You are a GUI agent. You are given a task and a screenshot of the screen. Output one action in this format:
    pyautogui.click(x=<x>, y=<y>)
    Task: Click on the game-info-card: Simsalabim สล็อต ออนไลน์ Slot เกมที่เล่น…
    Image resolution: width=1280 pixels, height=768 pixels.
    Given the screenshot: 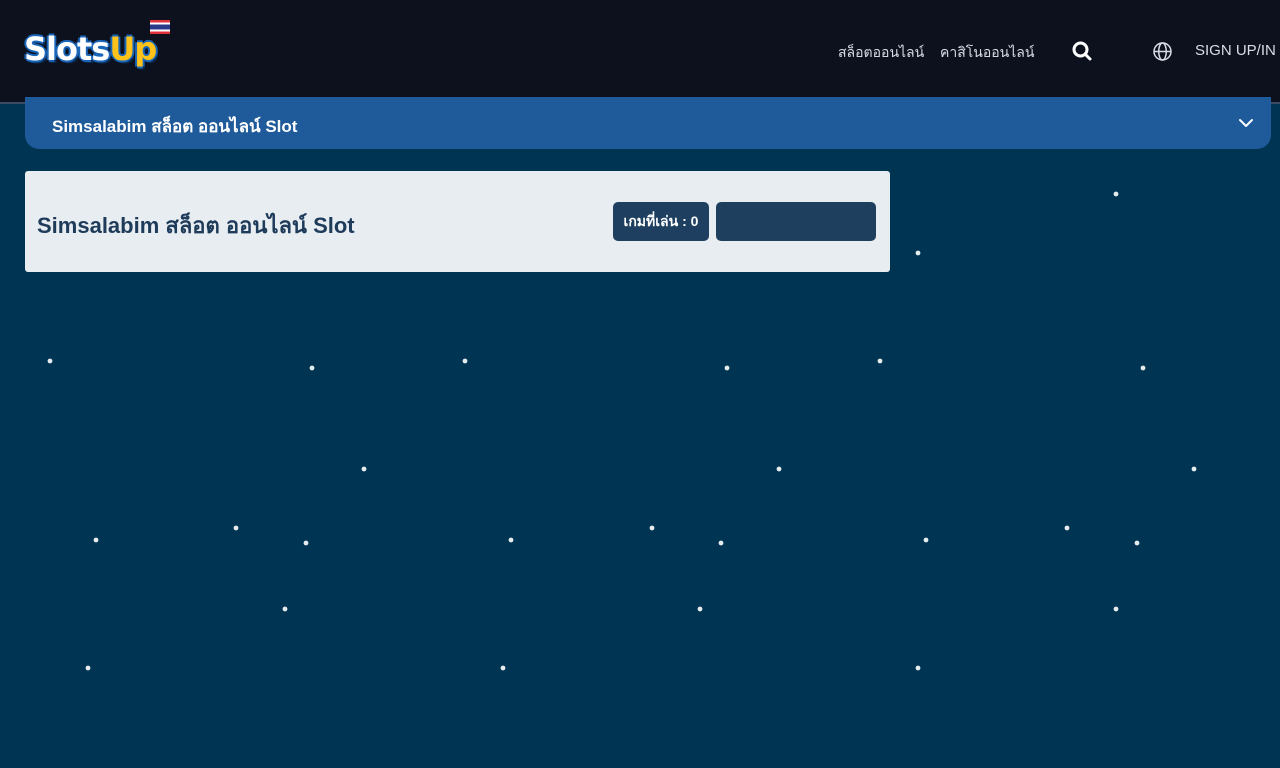 What is the action you would take?
    pyautogui.click(x=457, y=221)
    